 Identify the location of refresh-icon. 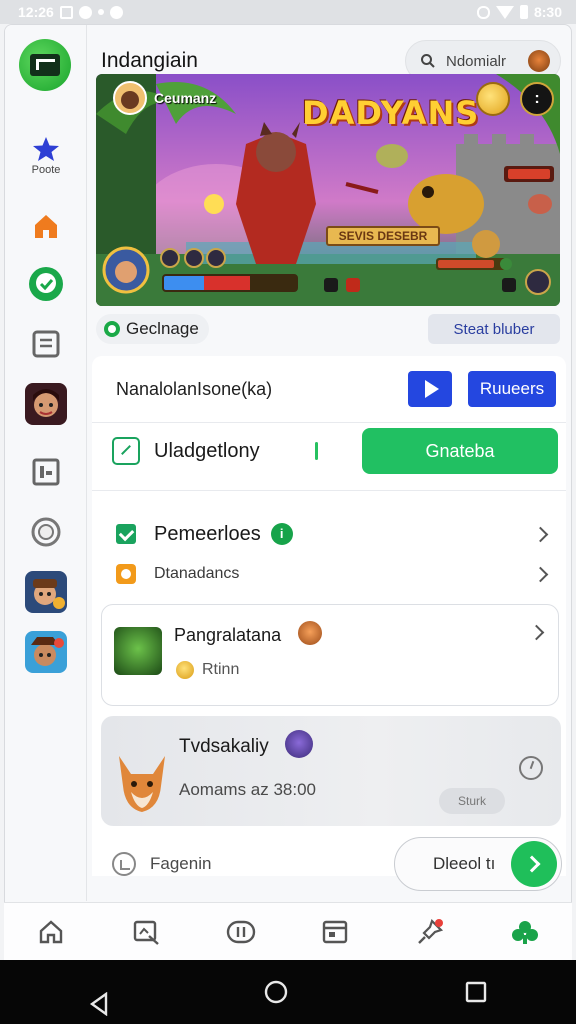
(112, 329).